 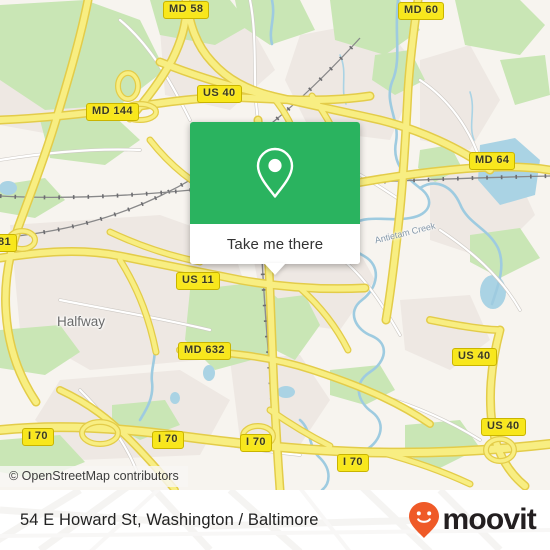 I want to click on moovit-logo: moovit, so click(x=472, y=520).